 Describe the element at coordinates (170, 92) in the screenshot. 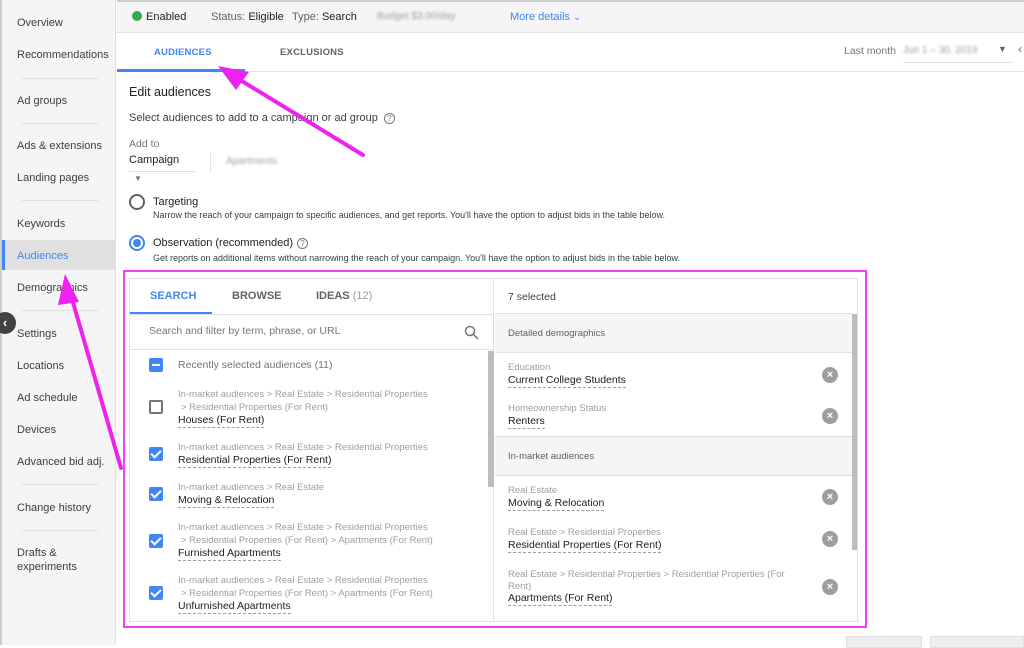

I see `page-title: Edit audiences` at that location.